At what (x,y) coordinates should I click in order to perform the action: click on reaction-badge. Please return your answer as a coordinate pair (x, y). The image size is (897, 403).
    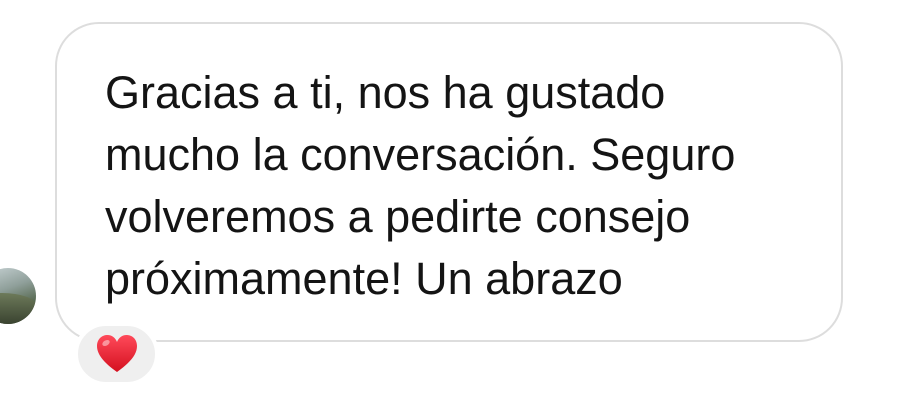
    Looking at the image, I should click on (116, 354).